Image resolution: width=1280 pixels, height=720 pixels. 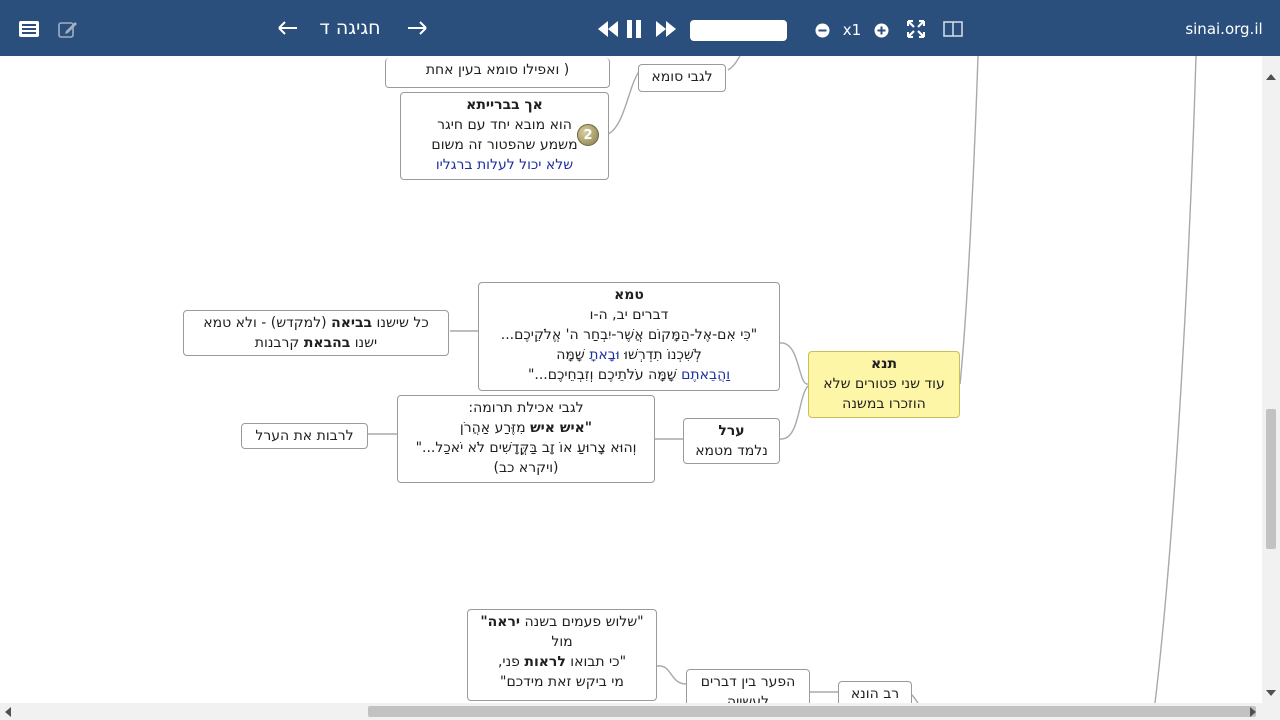 I want to click on node-line: לגבי אכילת תרומה:, so click(x=526, y=408).